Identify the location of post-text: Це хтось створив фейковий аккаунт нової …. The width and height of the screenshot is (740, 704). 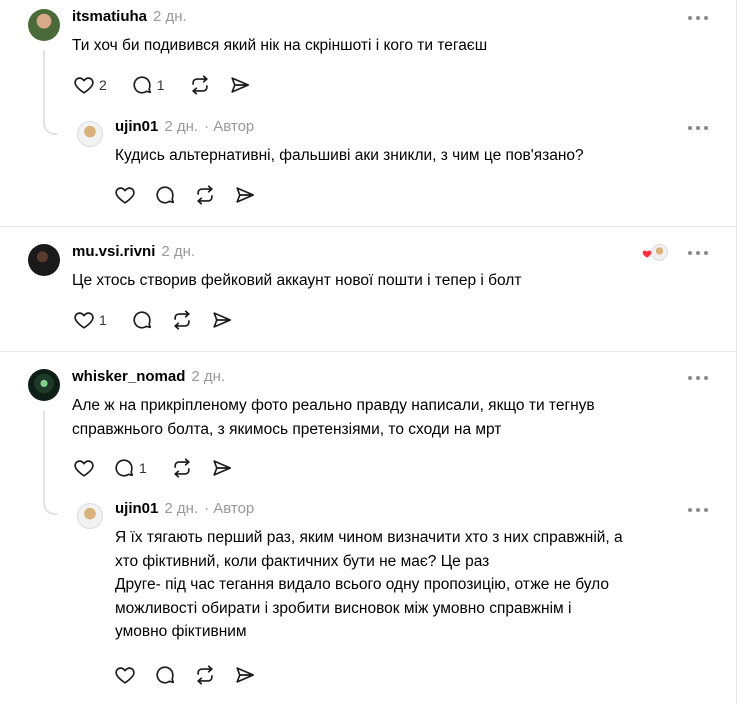
(297, 280).